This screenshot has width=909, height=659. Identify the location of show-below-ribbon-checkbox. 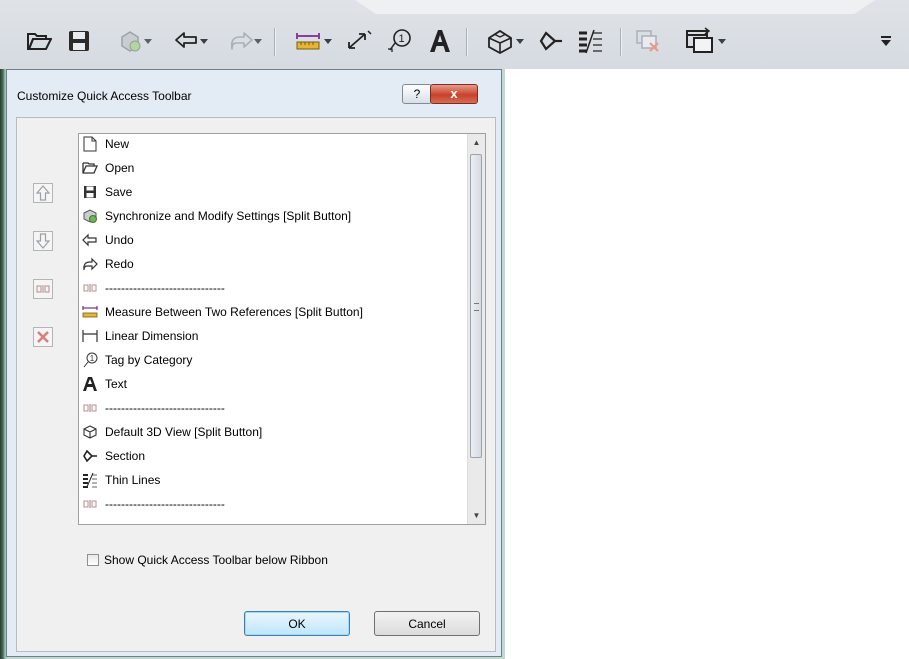
(93, 560).